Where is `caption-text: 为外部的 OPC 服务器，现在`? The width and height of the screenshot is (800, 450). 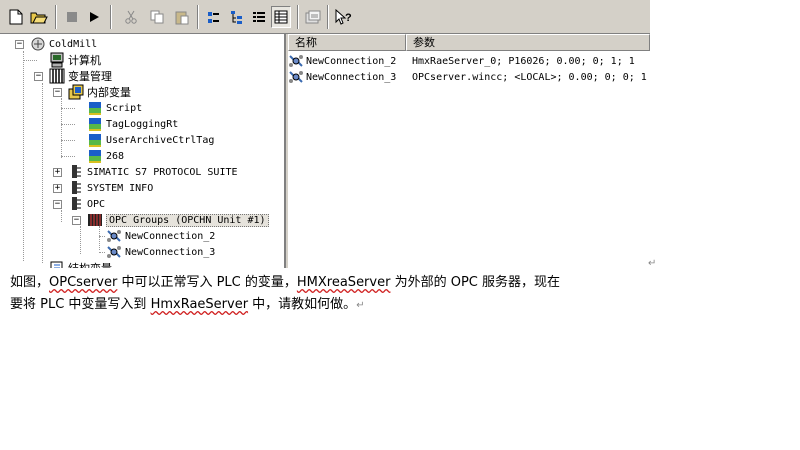
caption-text: 为外部的 OPC 服务器，现在 is located at coordinates (475, 282).